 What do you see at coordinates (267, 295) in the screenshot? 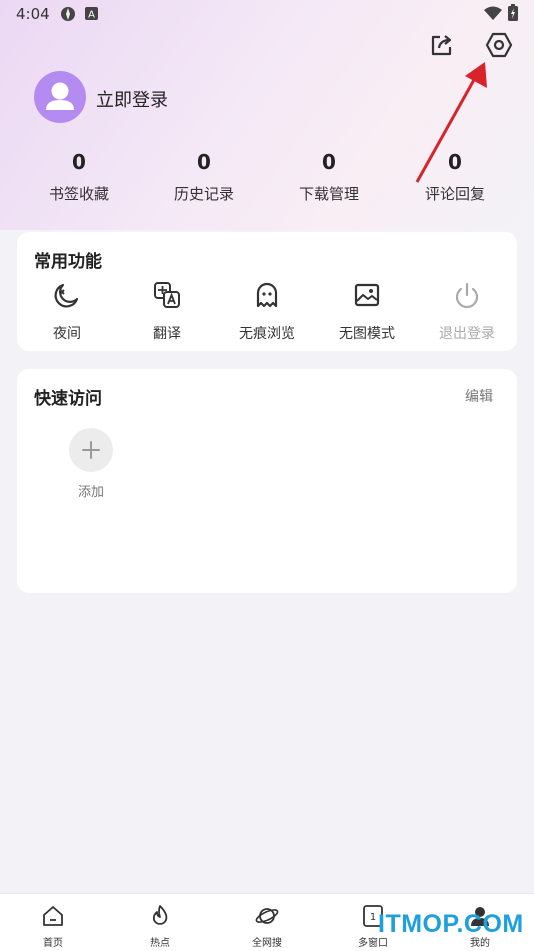
I see `ghost-icon` at bounding box center [267, 295].